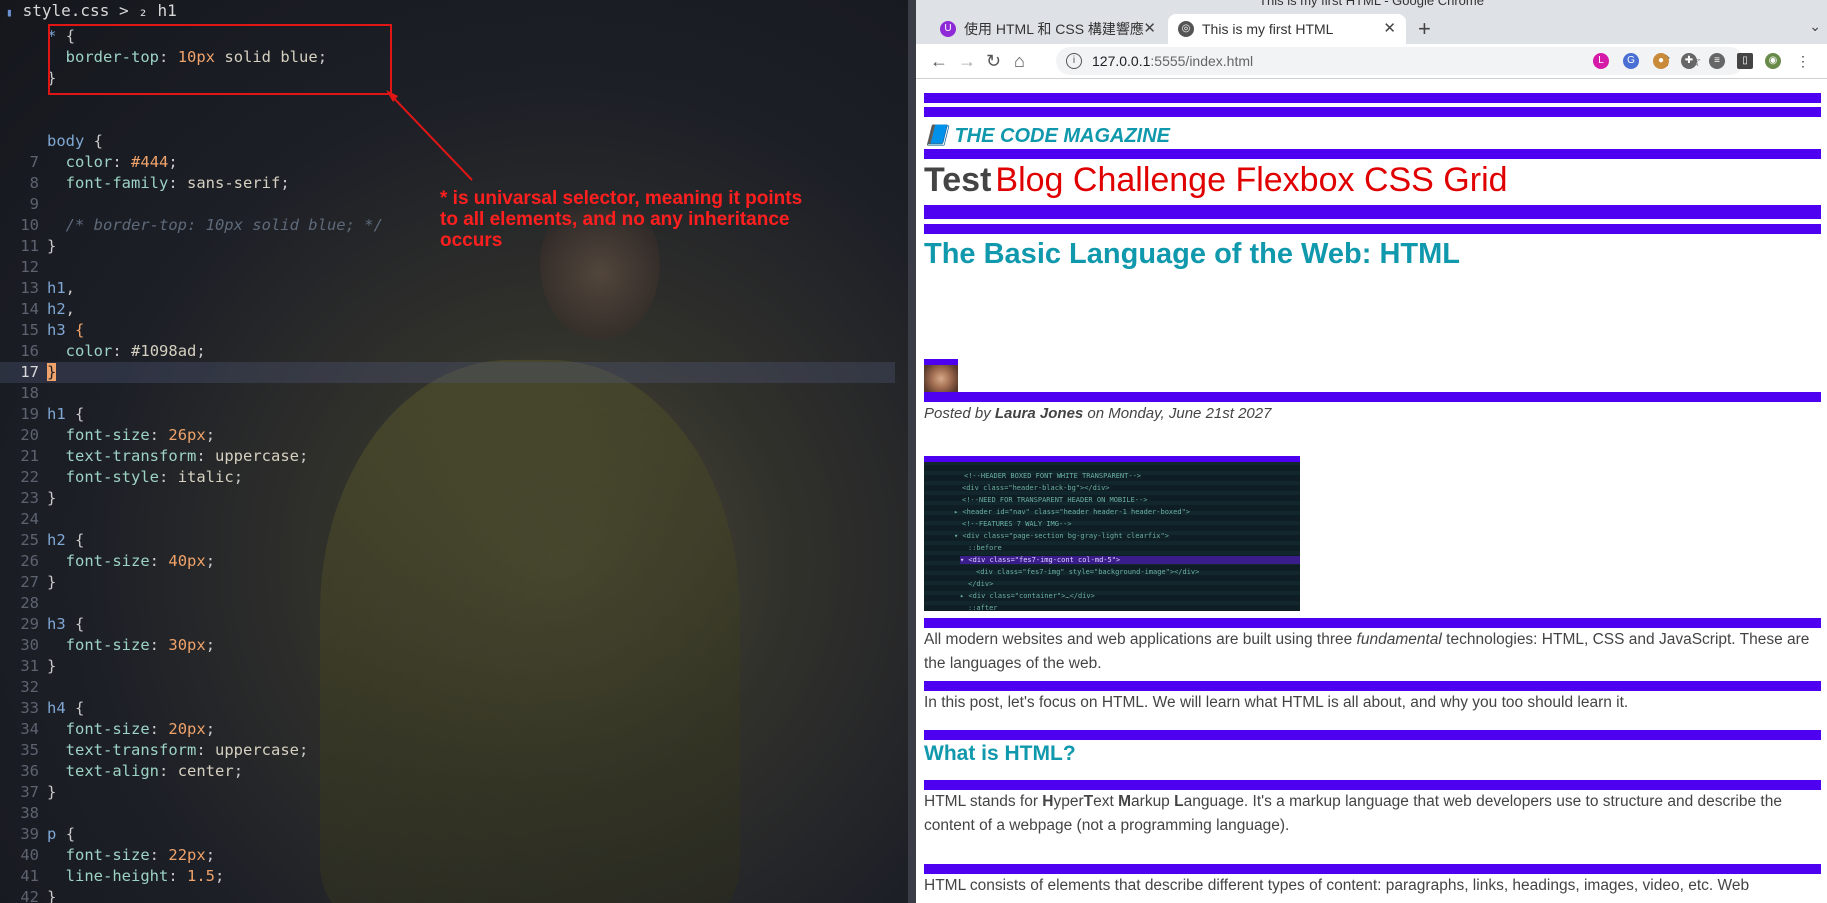  Describe the element at coordinates (1689, 61) in the screenshot. I see `extensions-puzzle-icon: ✚` at that location.